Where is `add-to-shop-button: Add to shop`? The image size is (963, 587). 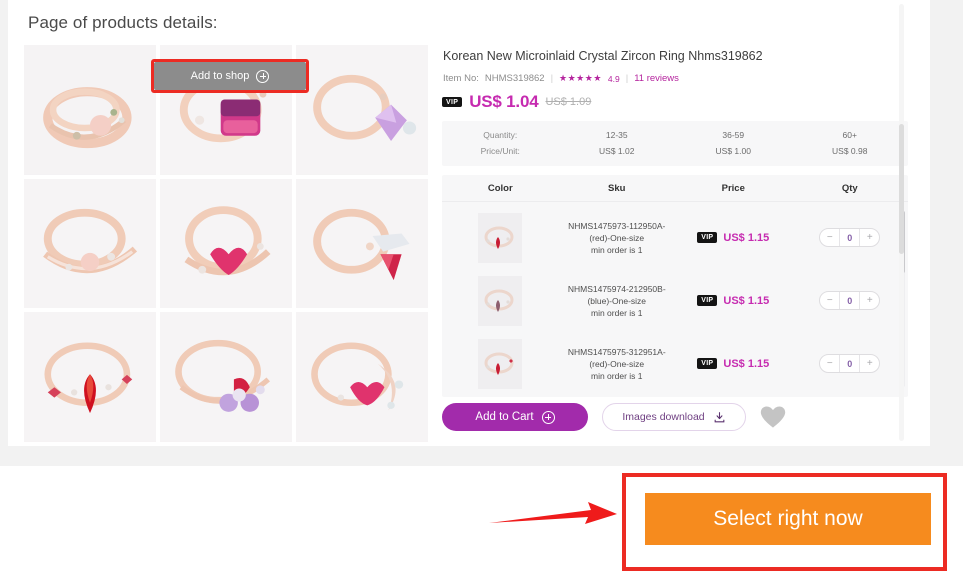
add-to-shop-button: Add to shop is located at coordinates (230, 76).